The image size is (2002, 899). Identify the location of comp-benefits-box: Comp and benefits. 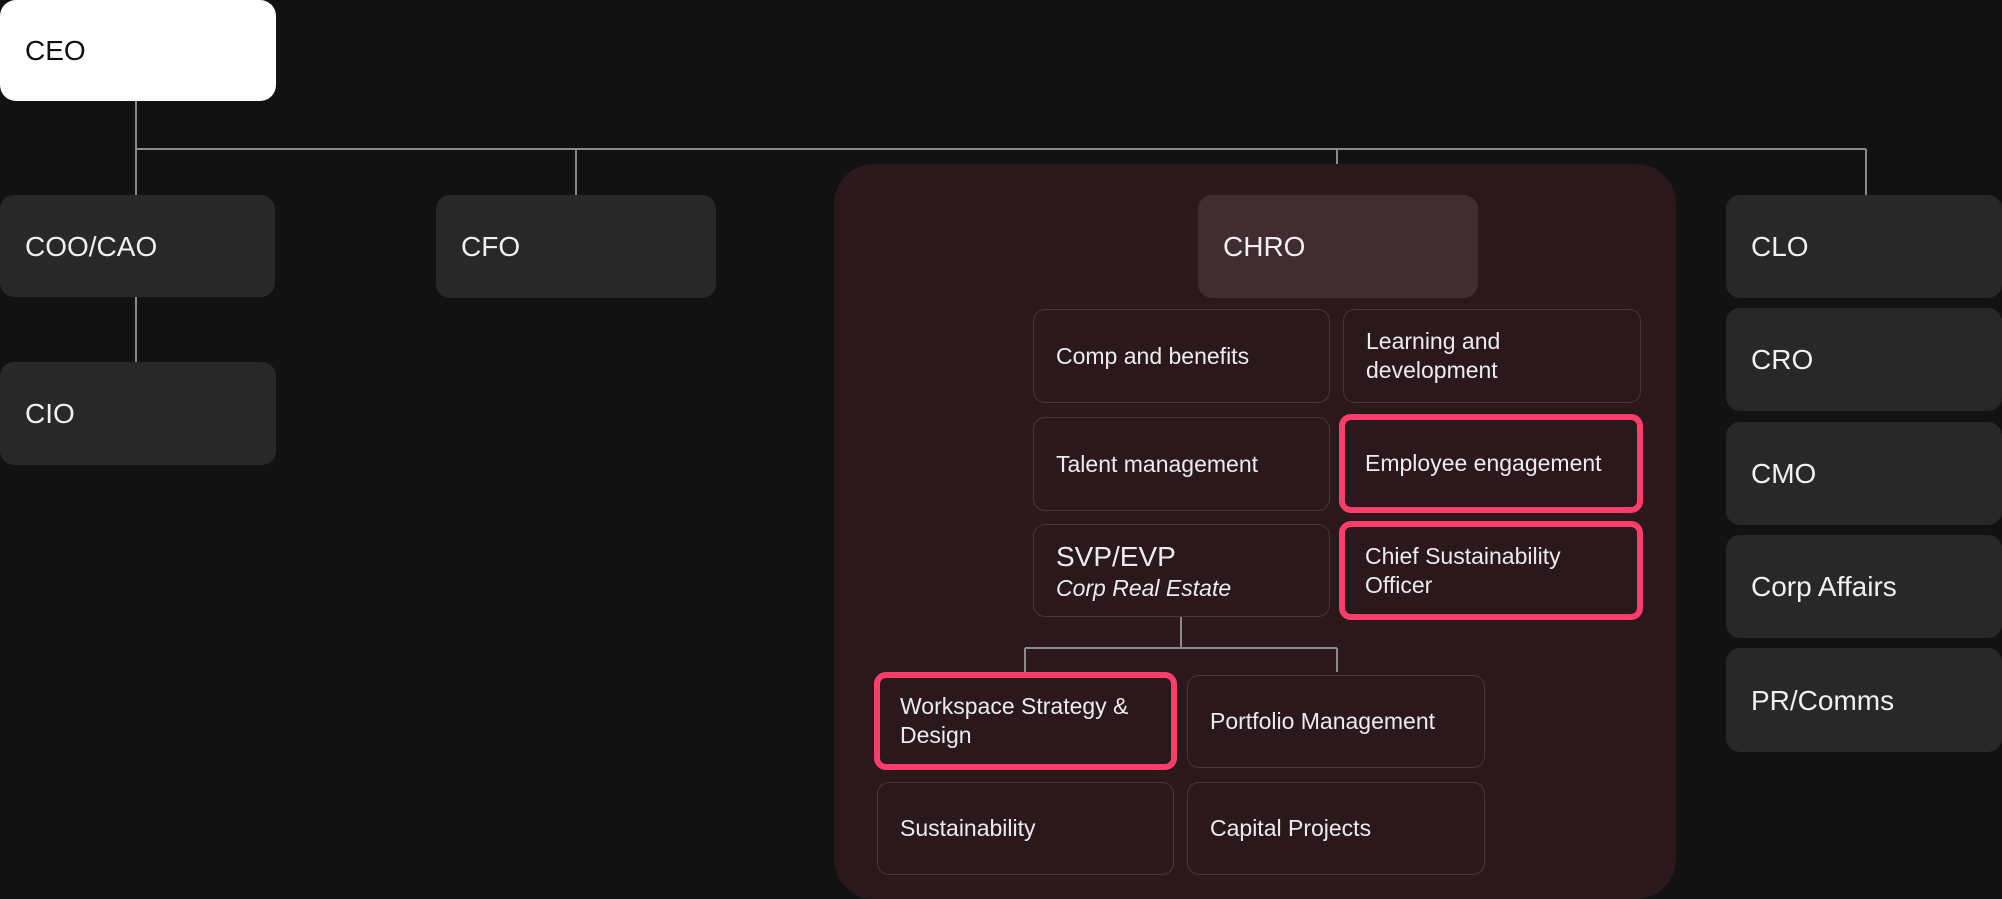
(1181, 356).